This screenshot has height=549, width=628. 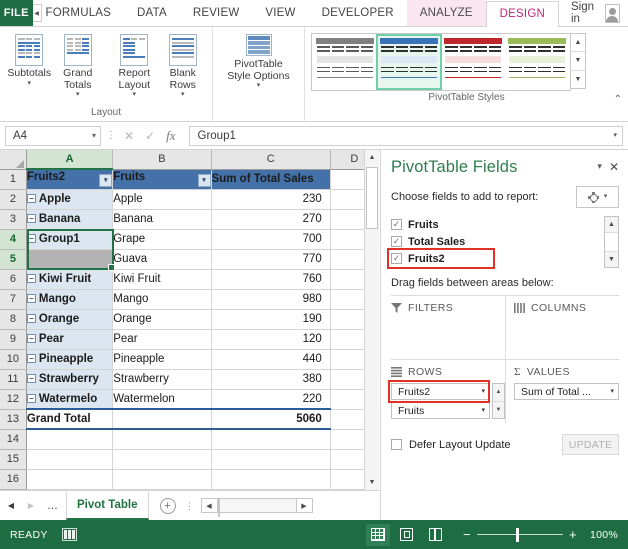 I want to click on area-rows: ROWS Fruits2 ▾ Fruits ▾ ▲ ▼, so click(x=446, y=391).